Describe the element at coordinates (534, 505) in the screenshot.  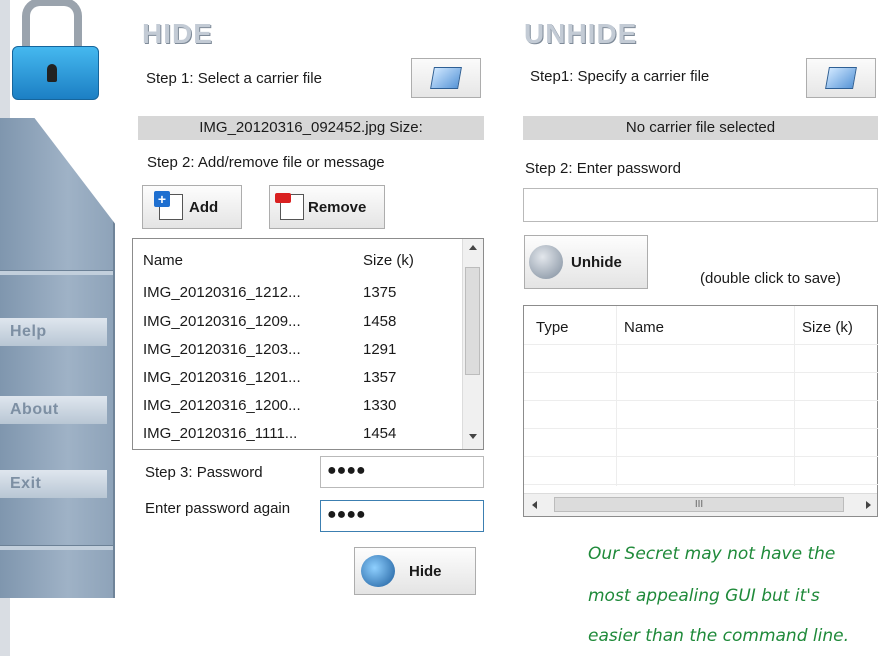
I see `scroll-left-icon` at that location.